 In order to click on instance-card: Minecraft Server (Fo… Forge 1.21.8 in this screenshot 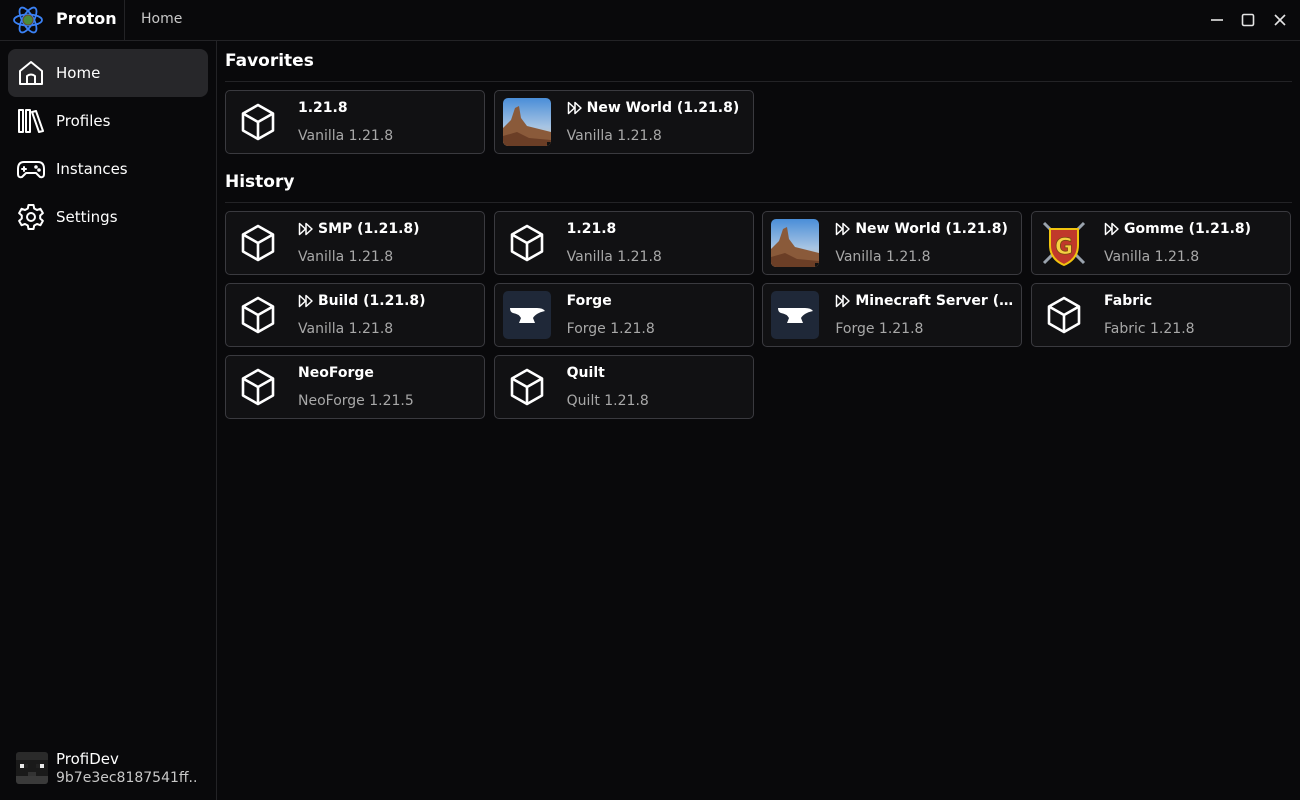, I will do `click(892, 315)`.